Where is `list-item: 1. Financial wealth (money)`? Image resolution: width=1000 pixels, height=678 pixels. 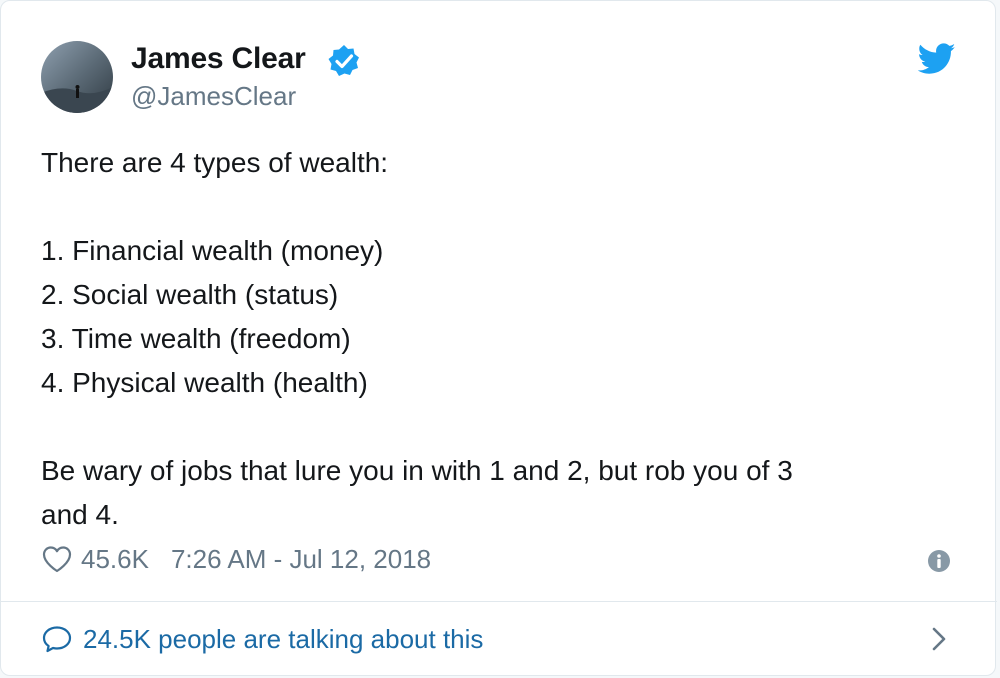
list-item: 1. Financial wealth (money) is located at coordinates (212, 250).